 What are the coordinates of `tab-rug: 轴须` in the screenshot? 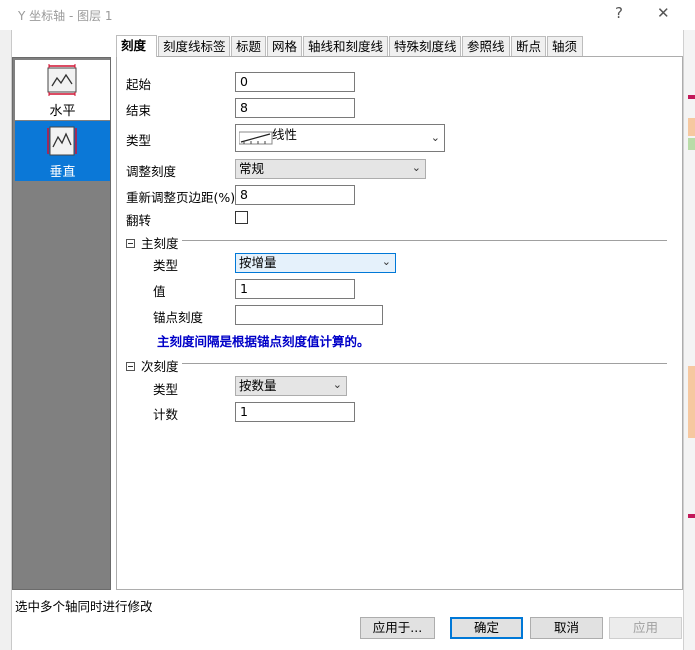 It's located at (565, 46).